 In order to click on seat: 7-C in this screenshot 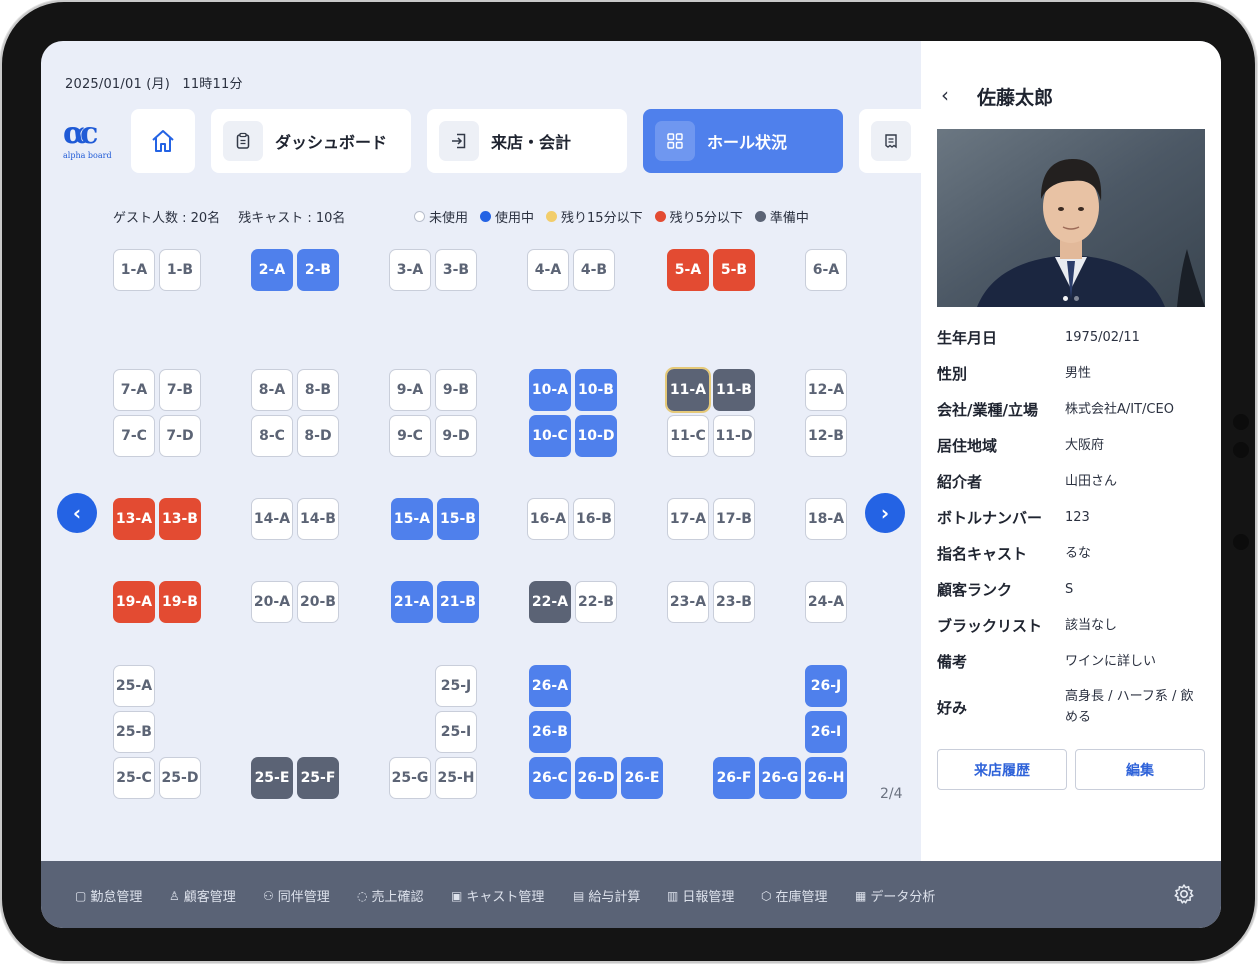, I will do `click(134, 436)`.